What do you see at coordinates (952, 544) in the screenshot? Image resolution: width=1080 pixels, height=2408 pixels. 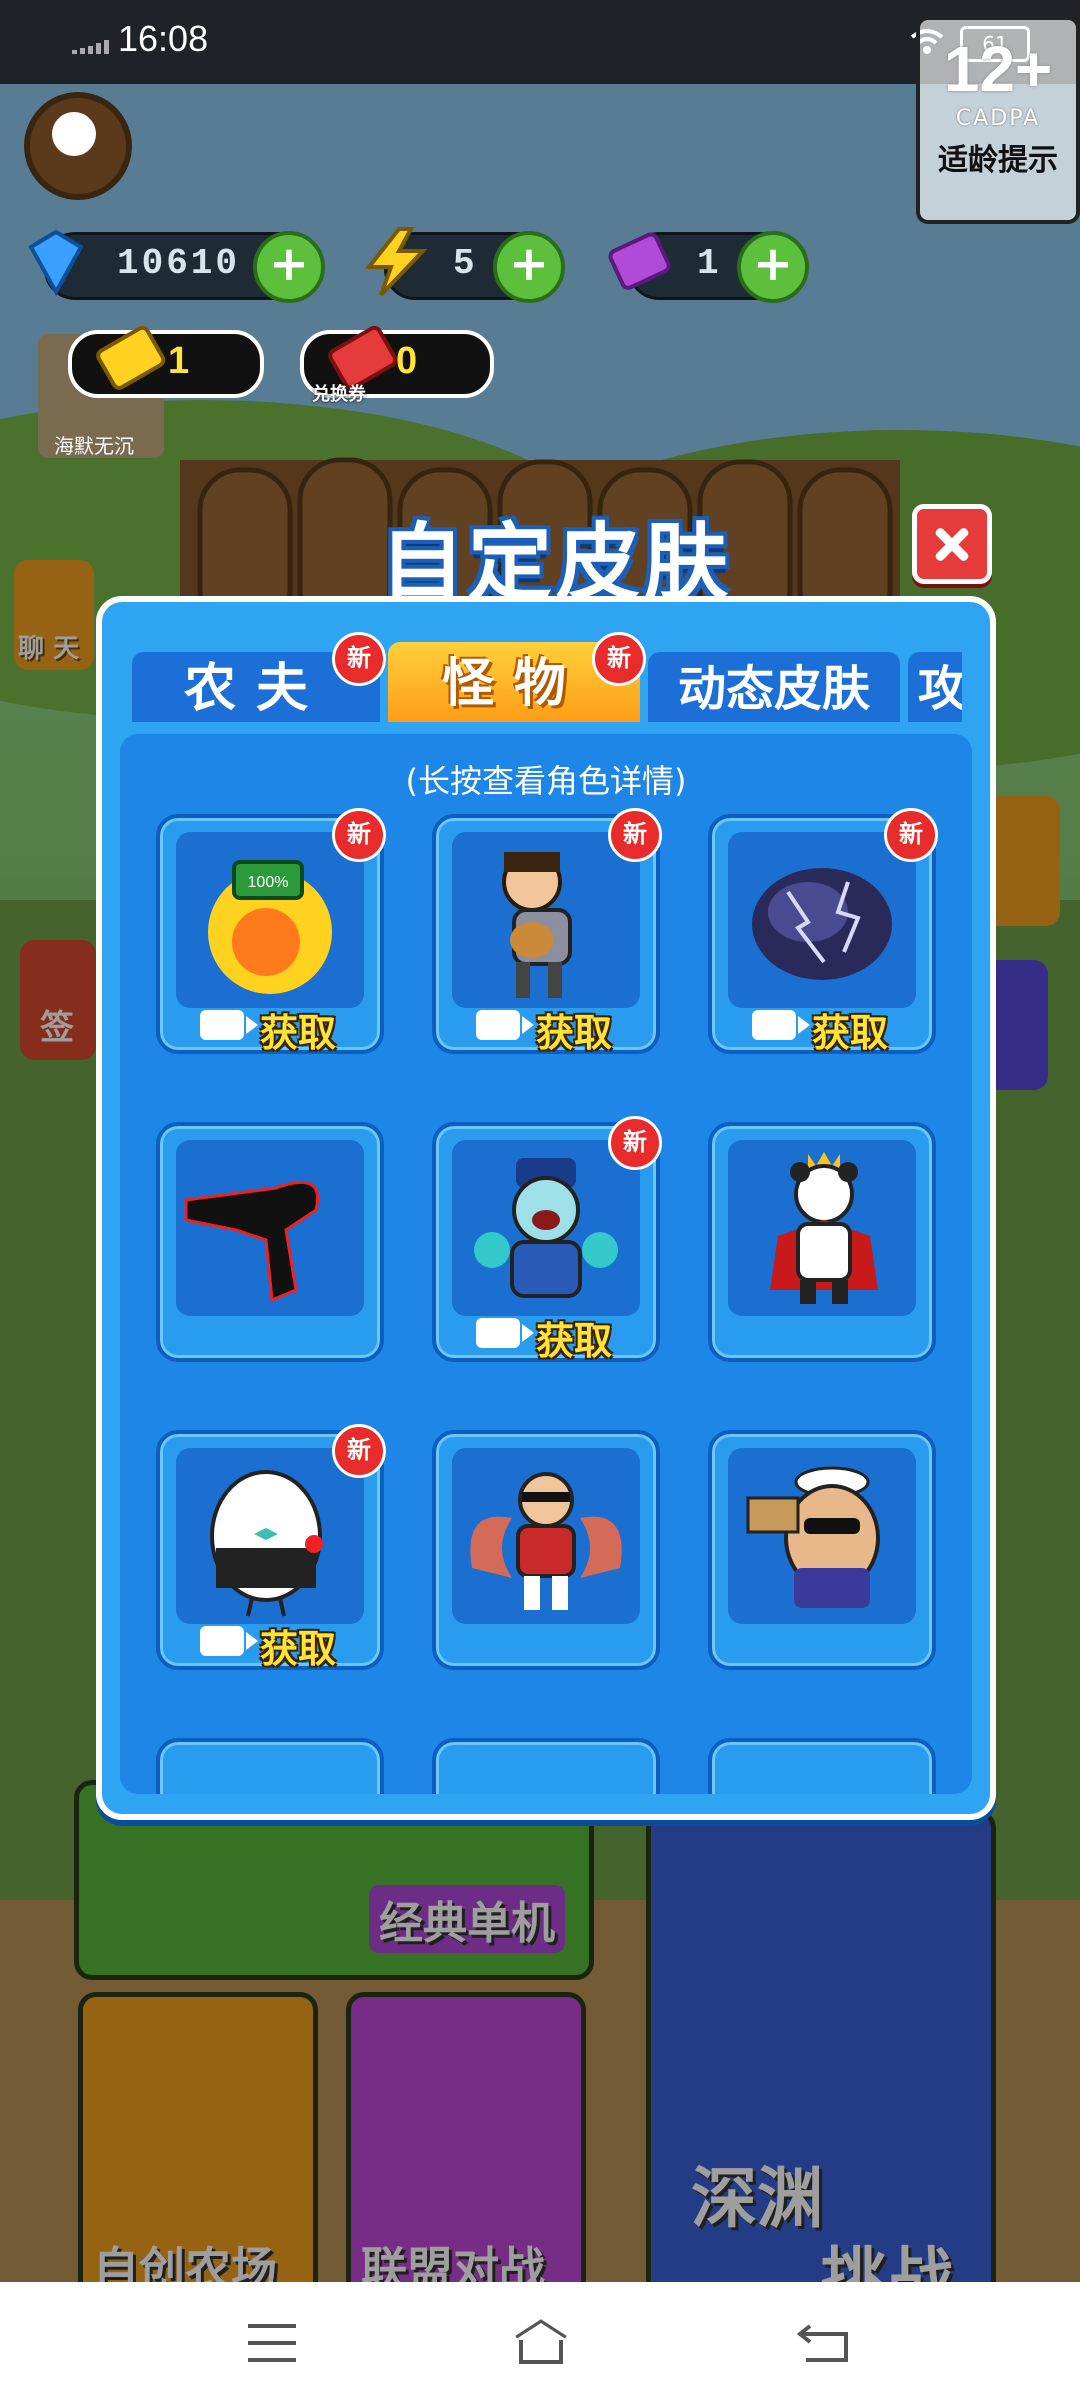 I see `close-button` at bounding box center [952, 544].